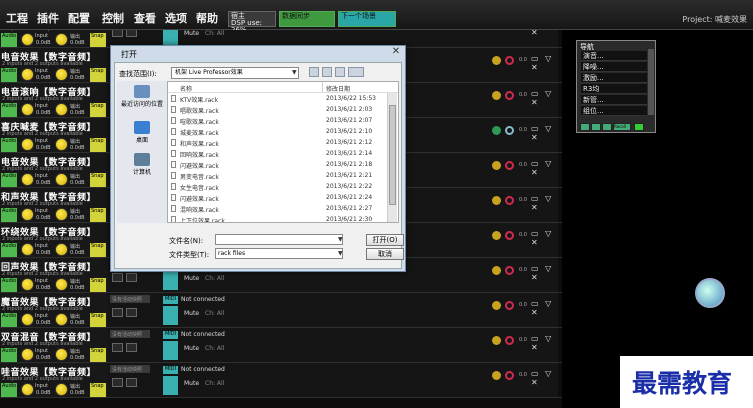  What do you see at coordinates (145, 18) in the screenshot?
I see `menu-view: 查看` at bounding box center [145, 18].